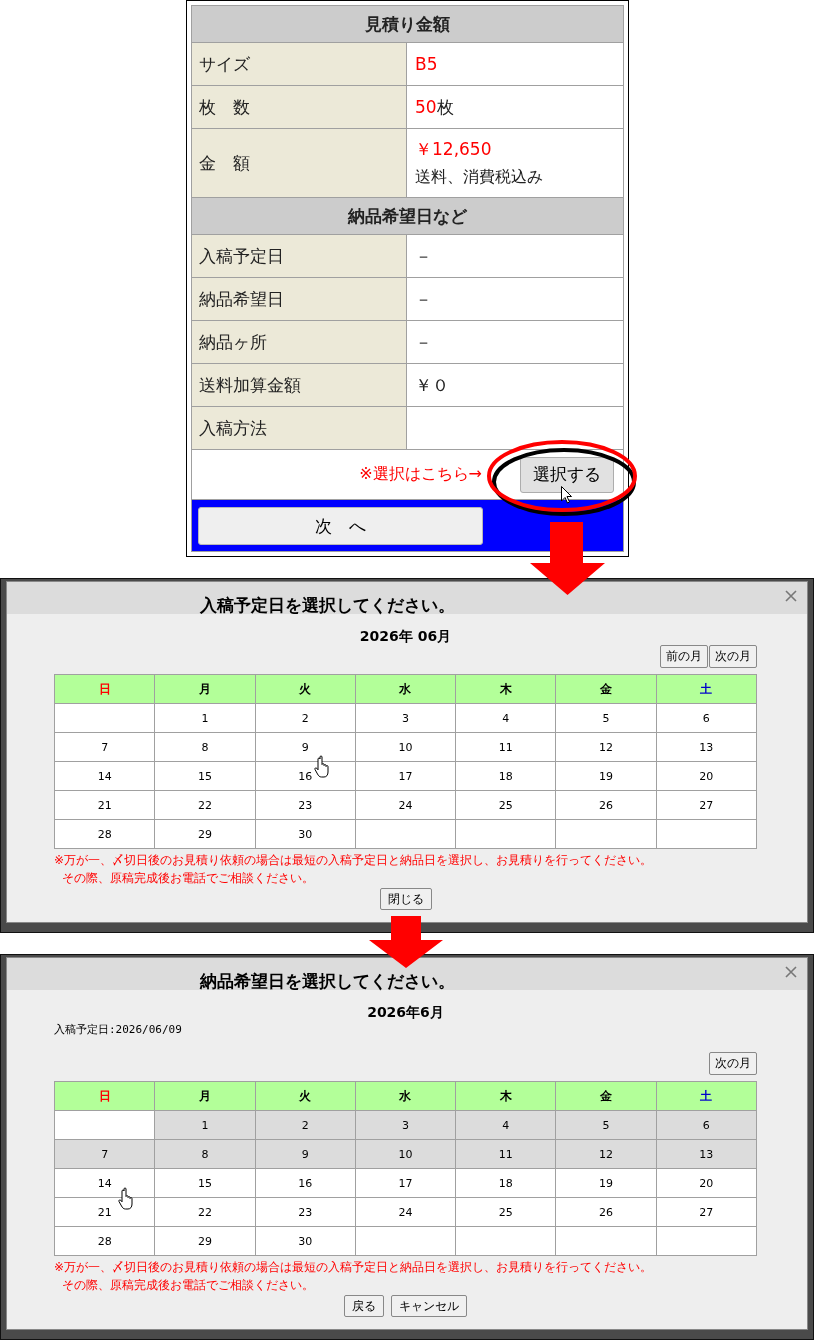  I want to click on start-date-label: 入稿予定日:2026/06/09, so click(118, 1030).